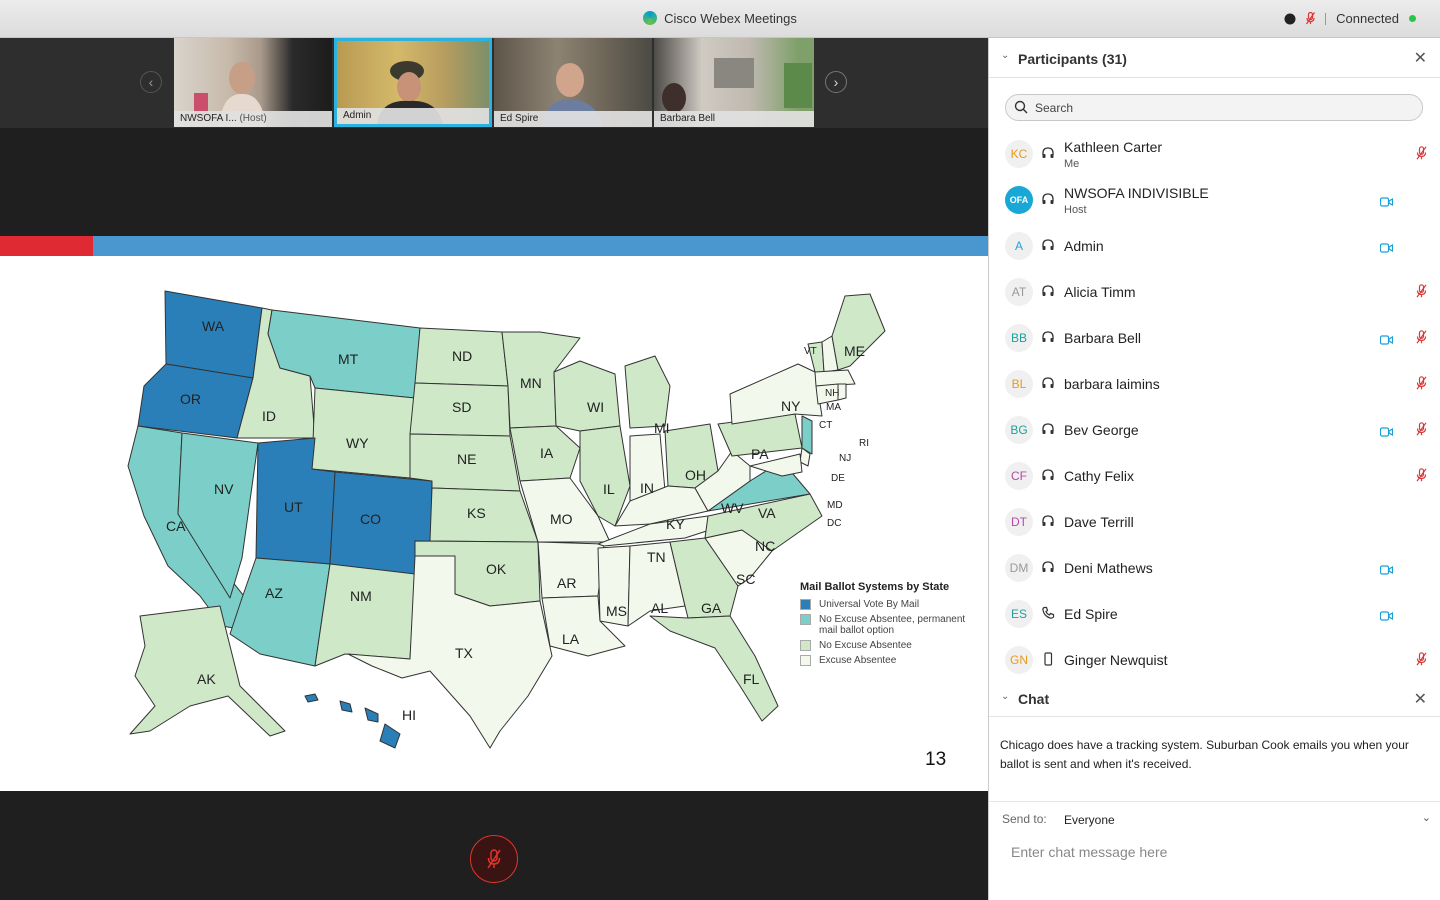  I want to click on send-to-value: Everyone, so click(1089, 820).